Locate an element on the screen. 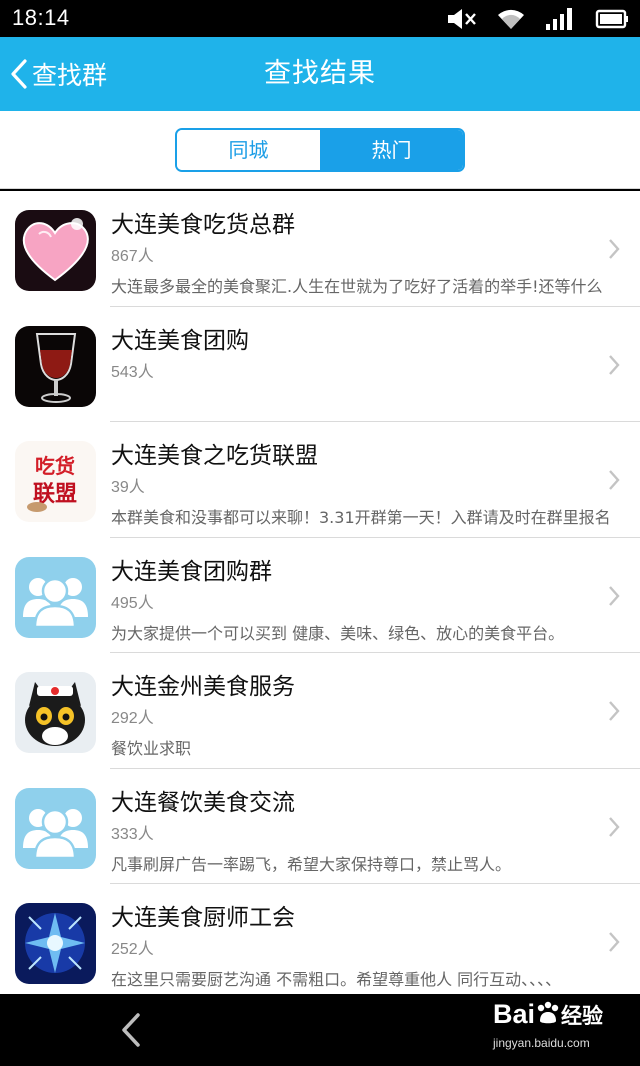 The height and width of the screenshot is (1066, 640). watermark-brand-suffix: 经验 is located at coordinates (582, 1016).